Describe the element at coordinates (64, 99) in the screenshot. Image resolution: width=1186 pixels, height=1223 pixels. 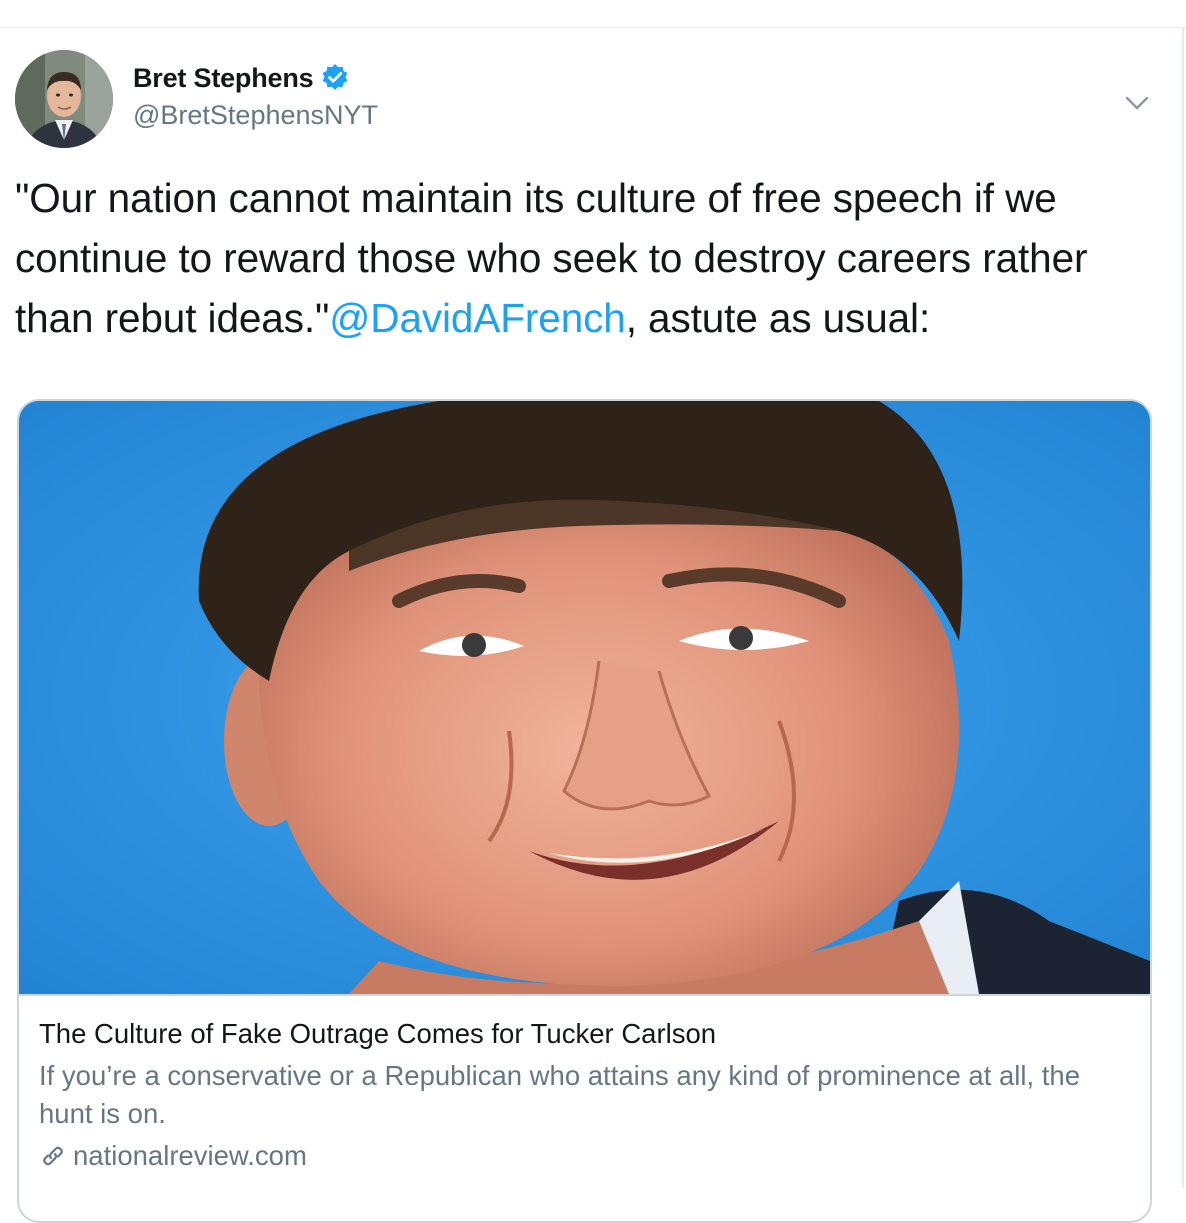
I see `avatar` at that location.